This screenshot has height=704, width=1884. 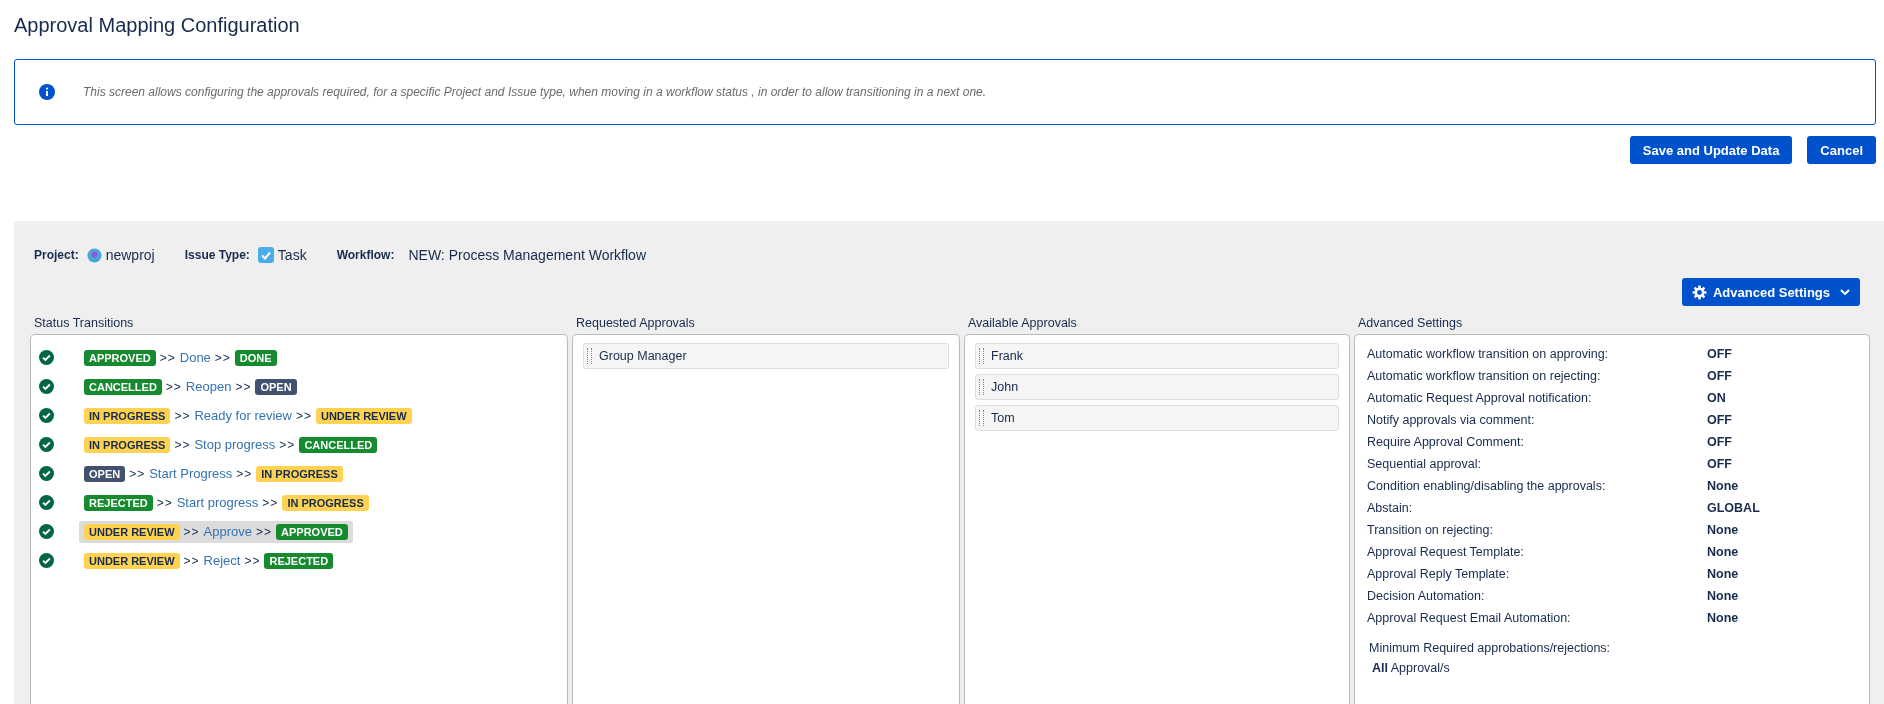 What do you see at coordinates (157, 25) in the screenshot?
I see `page-title: Approval Mapping Configuration` at bounding box center [157, 25].